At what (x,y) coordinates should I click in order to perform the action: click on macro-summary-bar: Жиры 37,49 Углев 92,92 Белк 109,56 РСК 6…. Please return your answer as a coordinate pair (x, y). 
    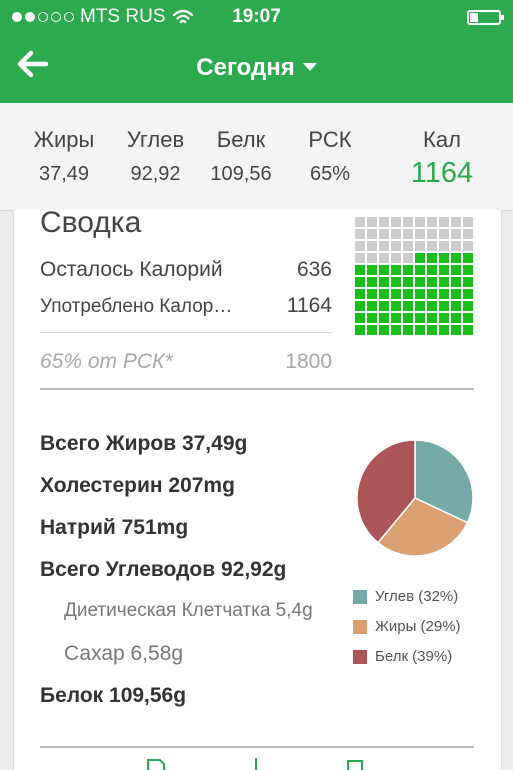
    Looking at the image, I should click on (256, 157).